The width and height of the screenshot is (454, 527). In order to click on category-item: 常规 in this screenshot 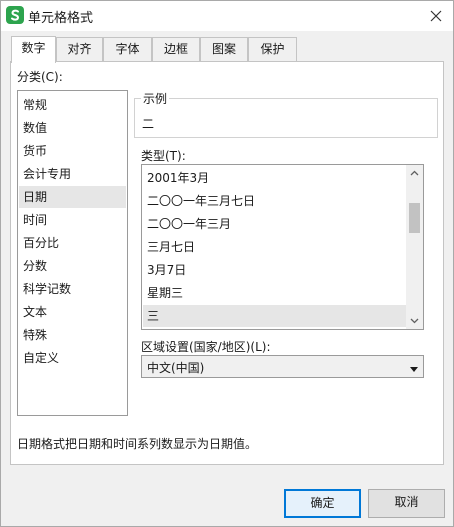, I will do `click(72, 105)`.